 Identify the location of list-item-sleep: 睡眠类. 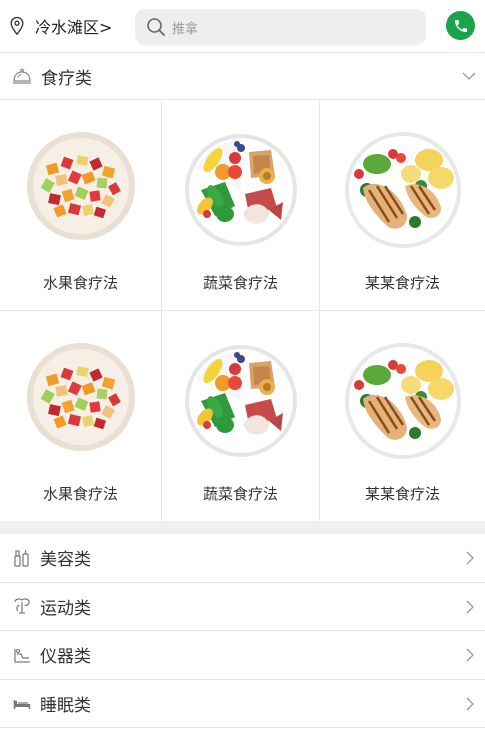
(242, 704).